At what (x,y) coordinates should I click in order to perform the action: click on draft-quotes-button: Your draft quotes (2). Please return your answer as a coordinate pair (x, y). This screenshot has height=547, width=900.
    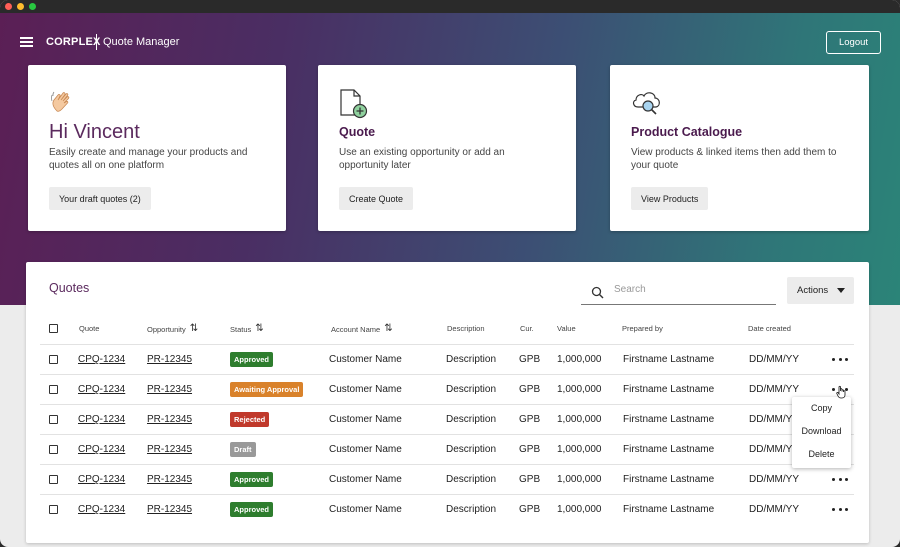
    Looking at the image, I should click on (100, 198).